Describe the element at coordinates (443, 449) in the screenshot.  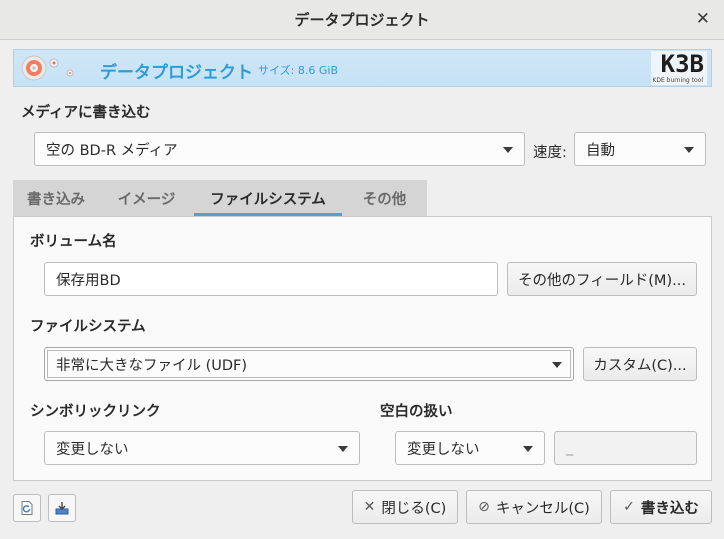
I see `whitespace-select-value: 変更しない` at that location.